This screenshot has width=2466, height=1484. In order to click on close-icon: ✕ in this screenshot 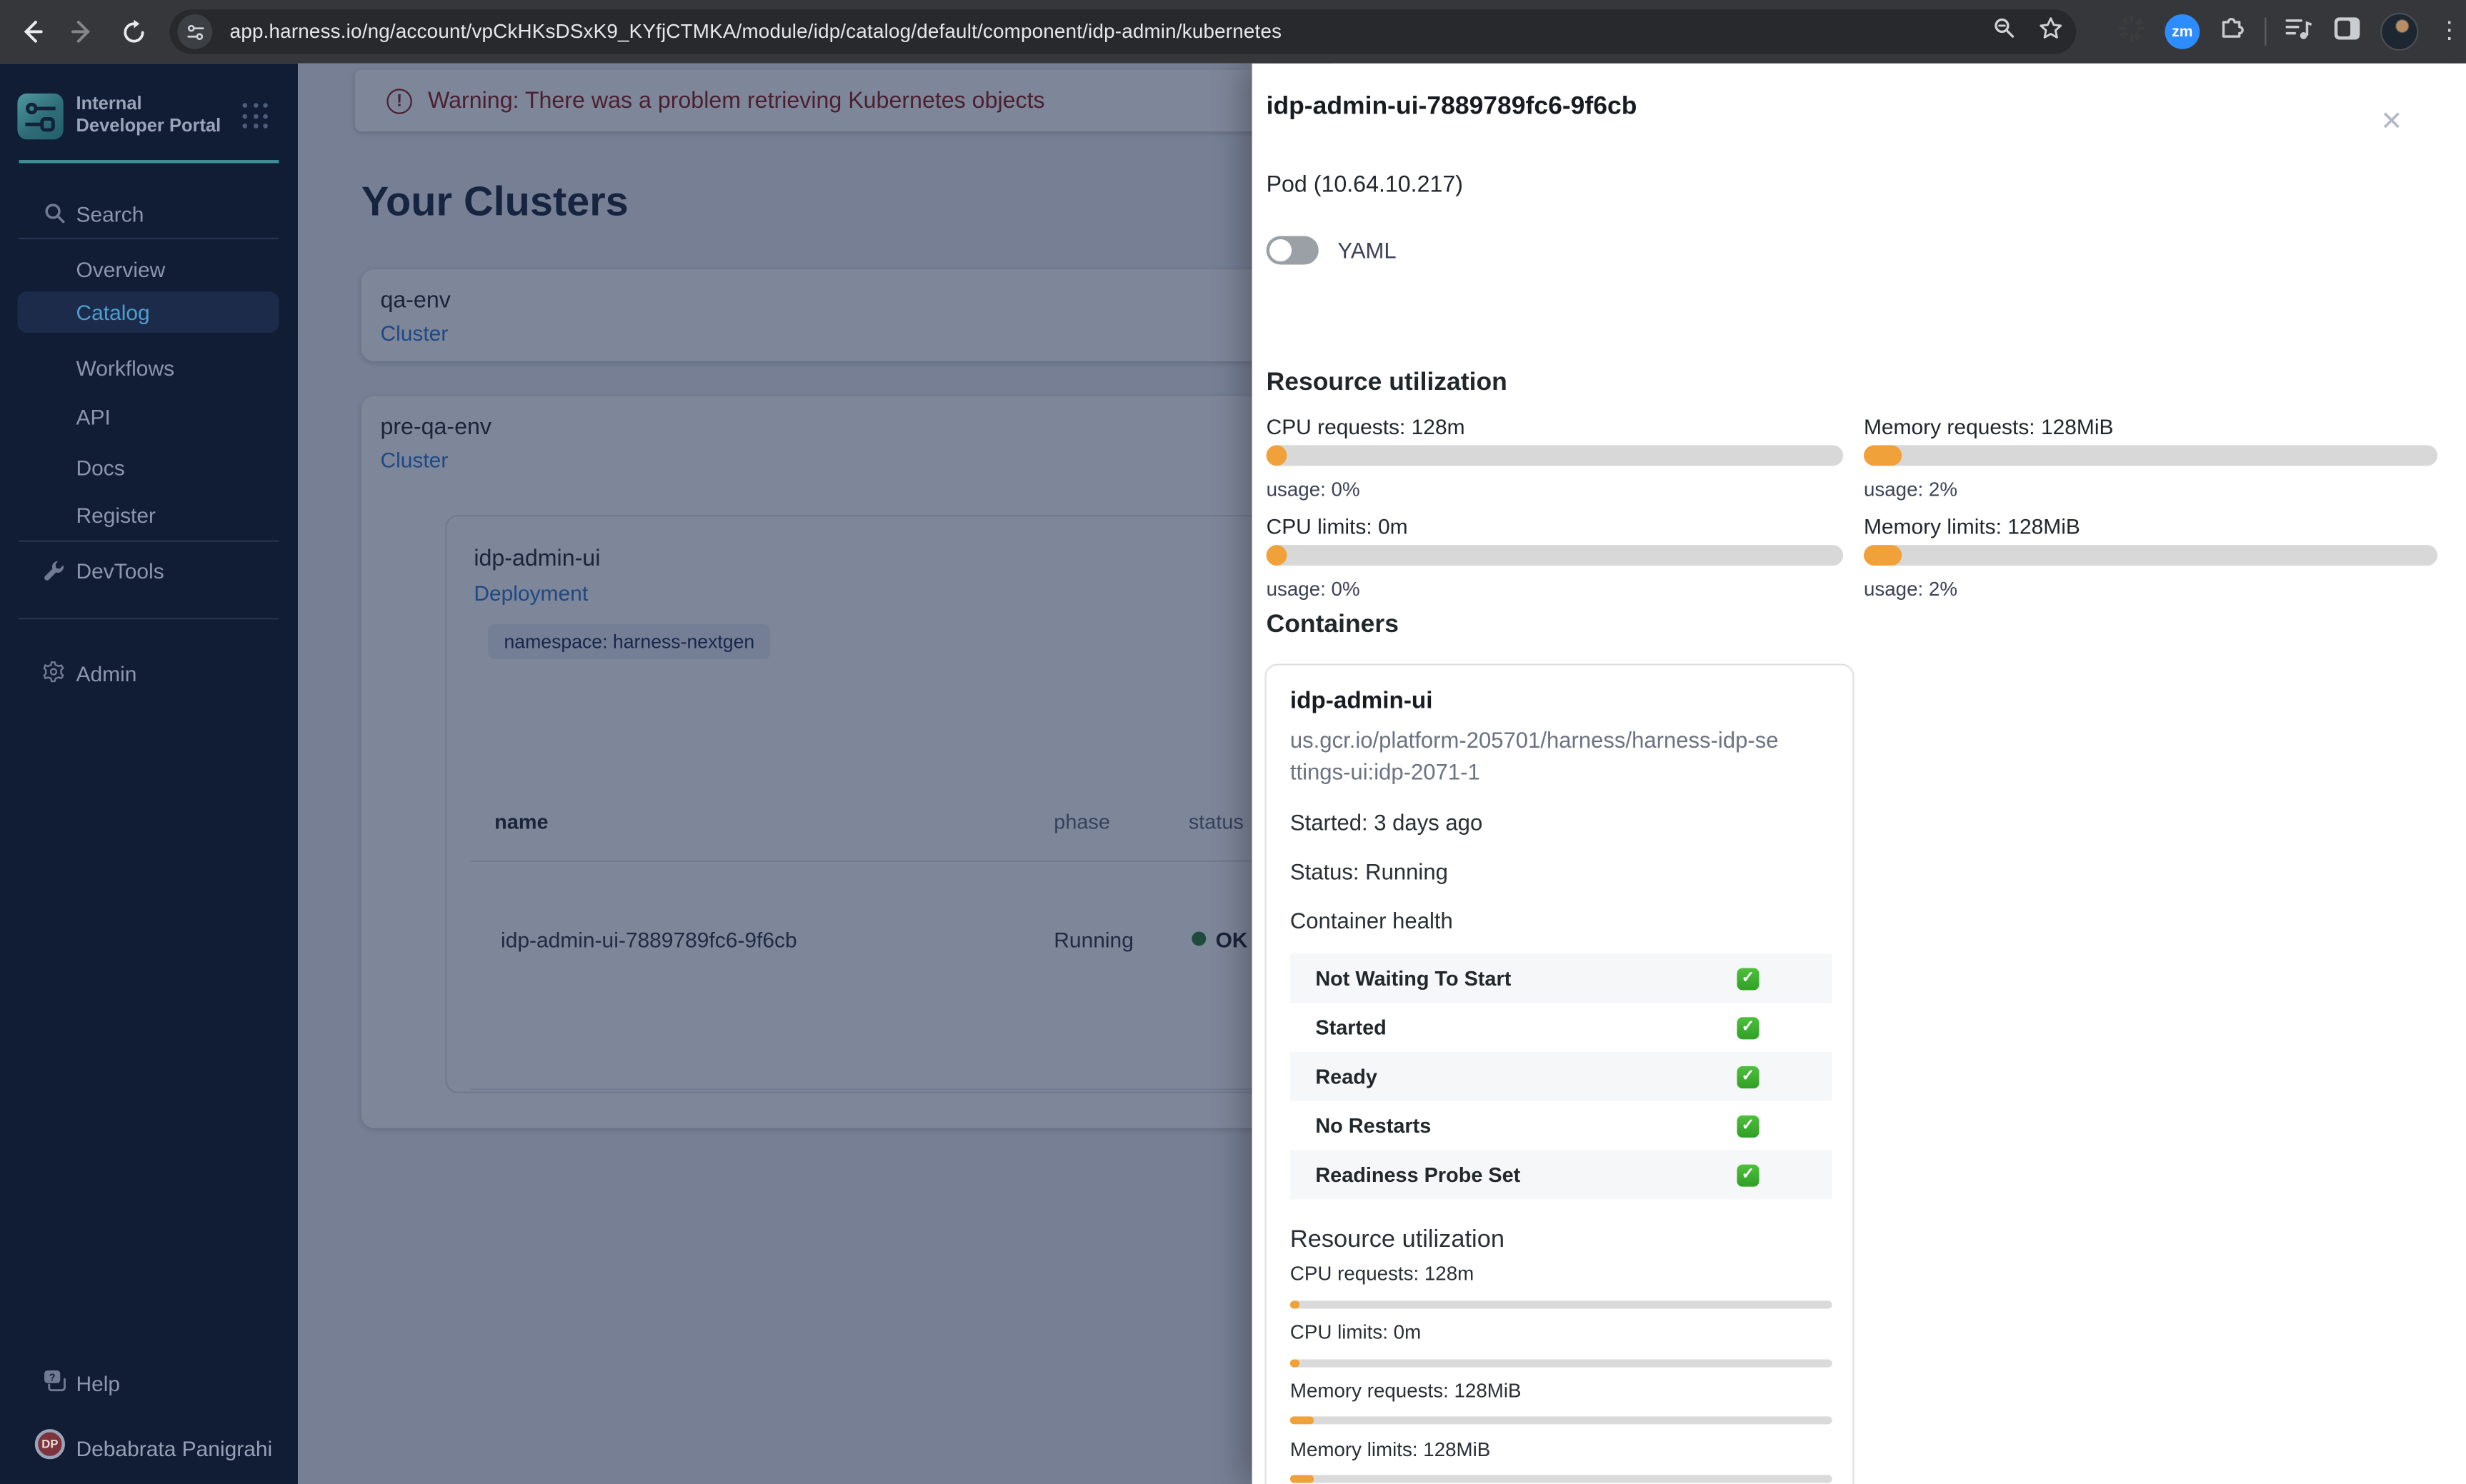, I will do `click(2391, 122)`.